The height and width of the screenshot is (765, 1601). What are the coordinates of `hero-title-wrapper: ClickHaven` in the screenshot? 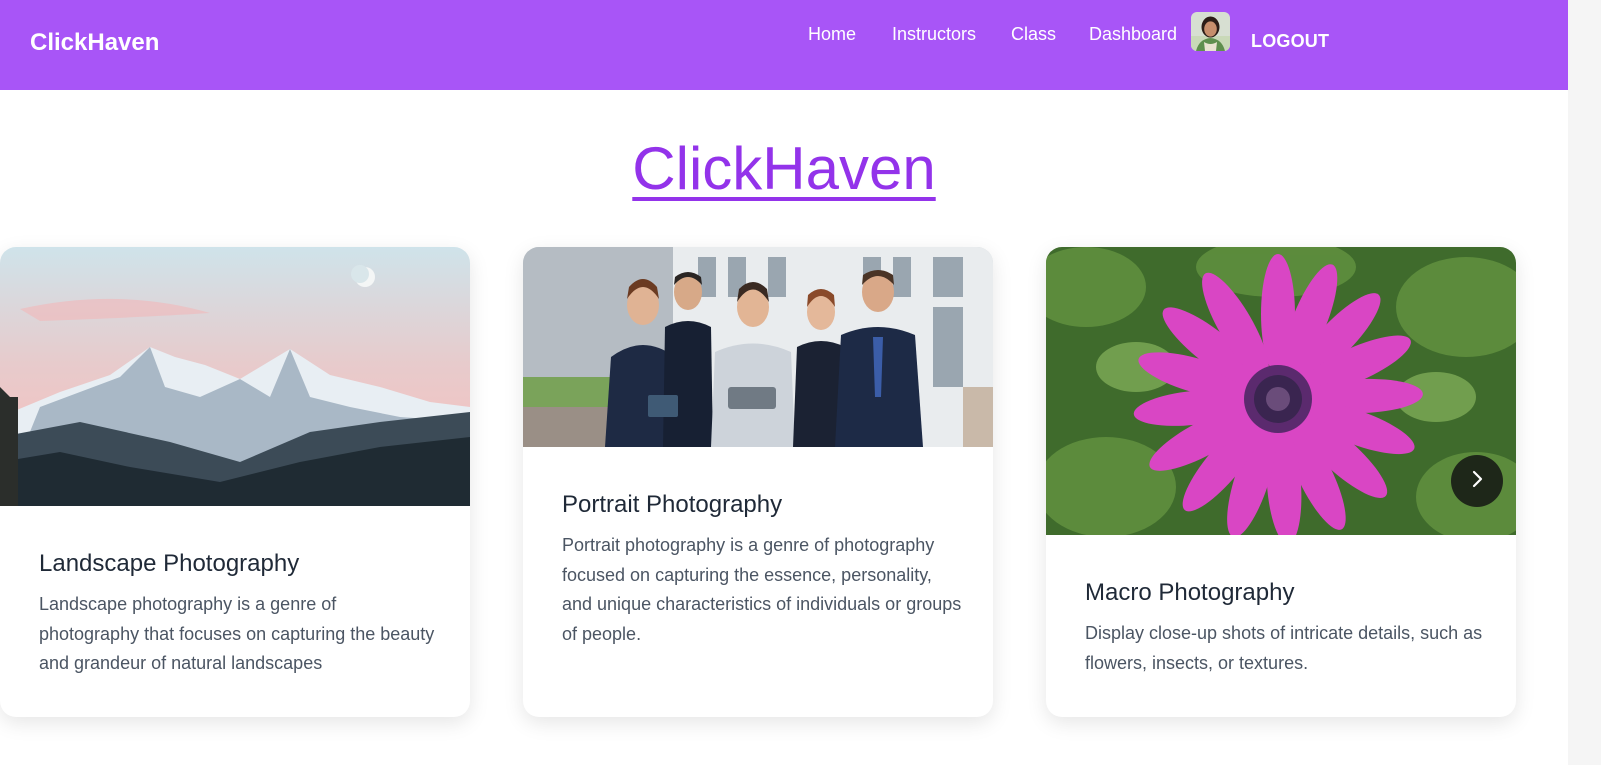 It's located at (784, 168).